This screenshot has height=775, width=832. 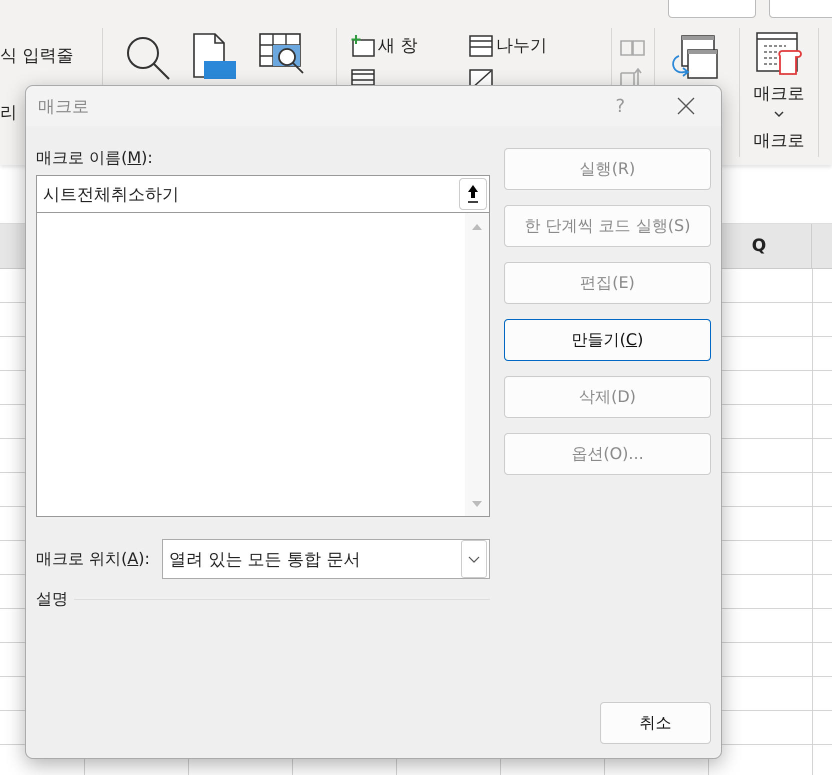 I want to click on group-label: 매크로, so click(x=779, y=141).